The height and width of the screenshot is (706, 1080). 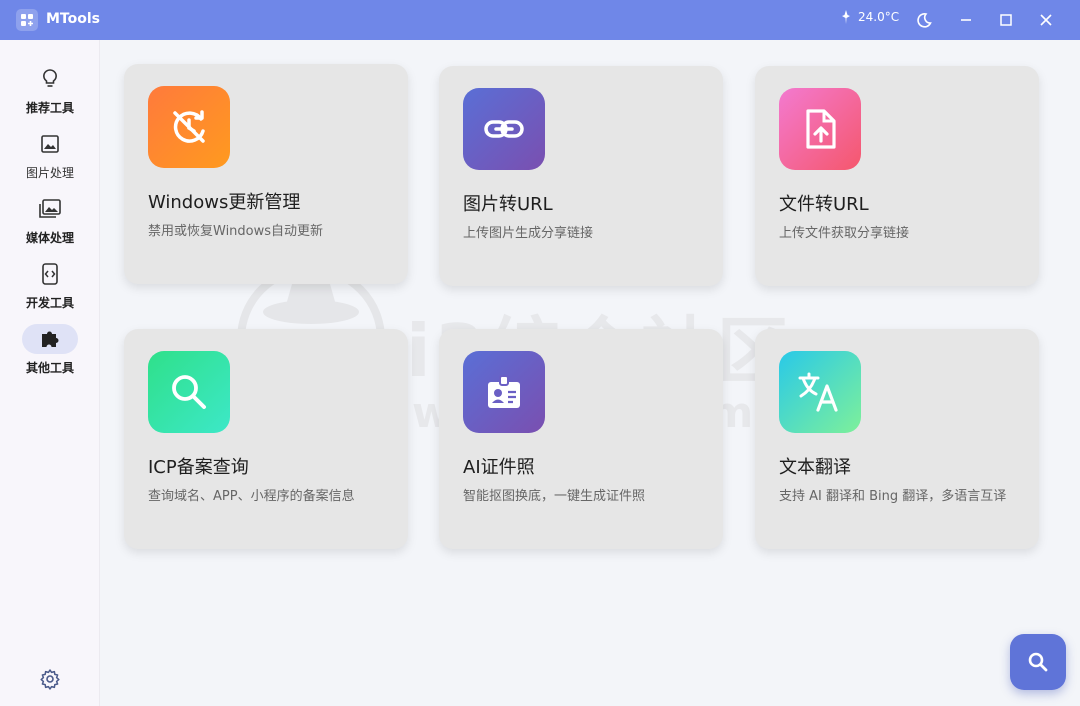 I want to click on floating-search-button, so click(x=1038, y=662).